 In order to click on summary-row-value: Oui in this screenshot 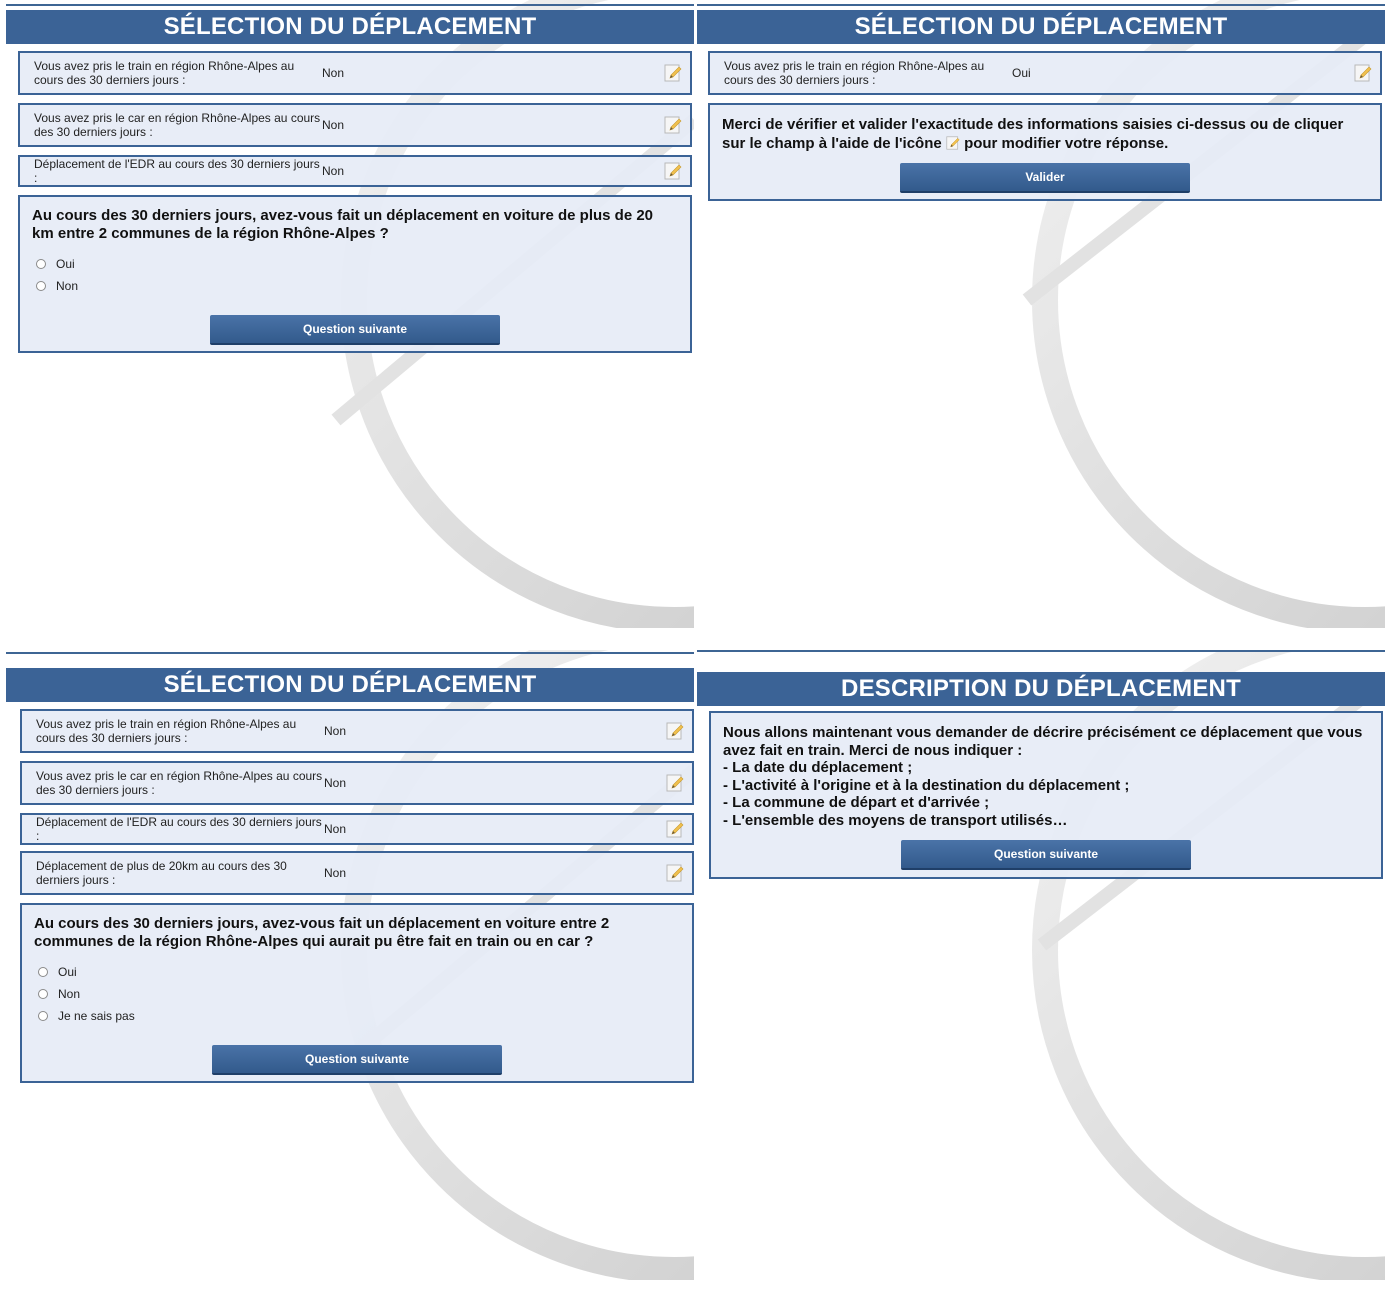, I will do `click(1021, 73)`.